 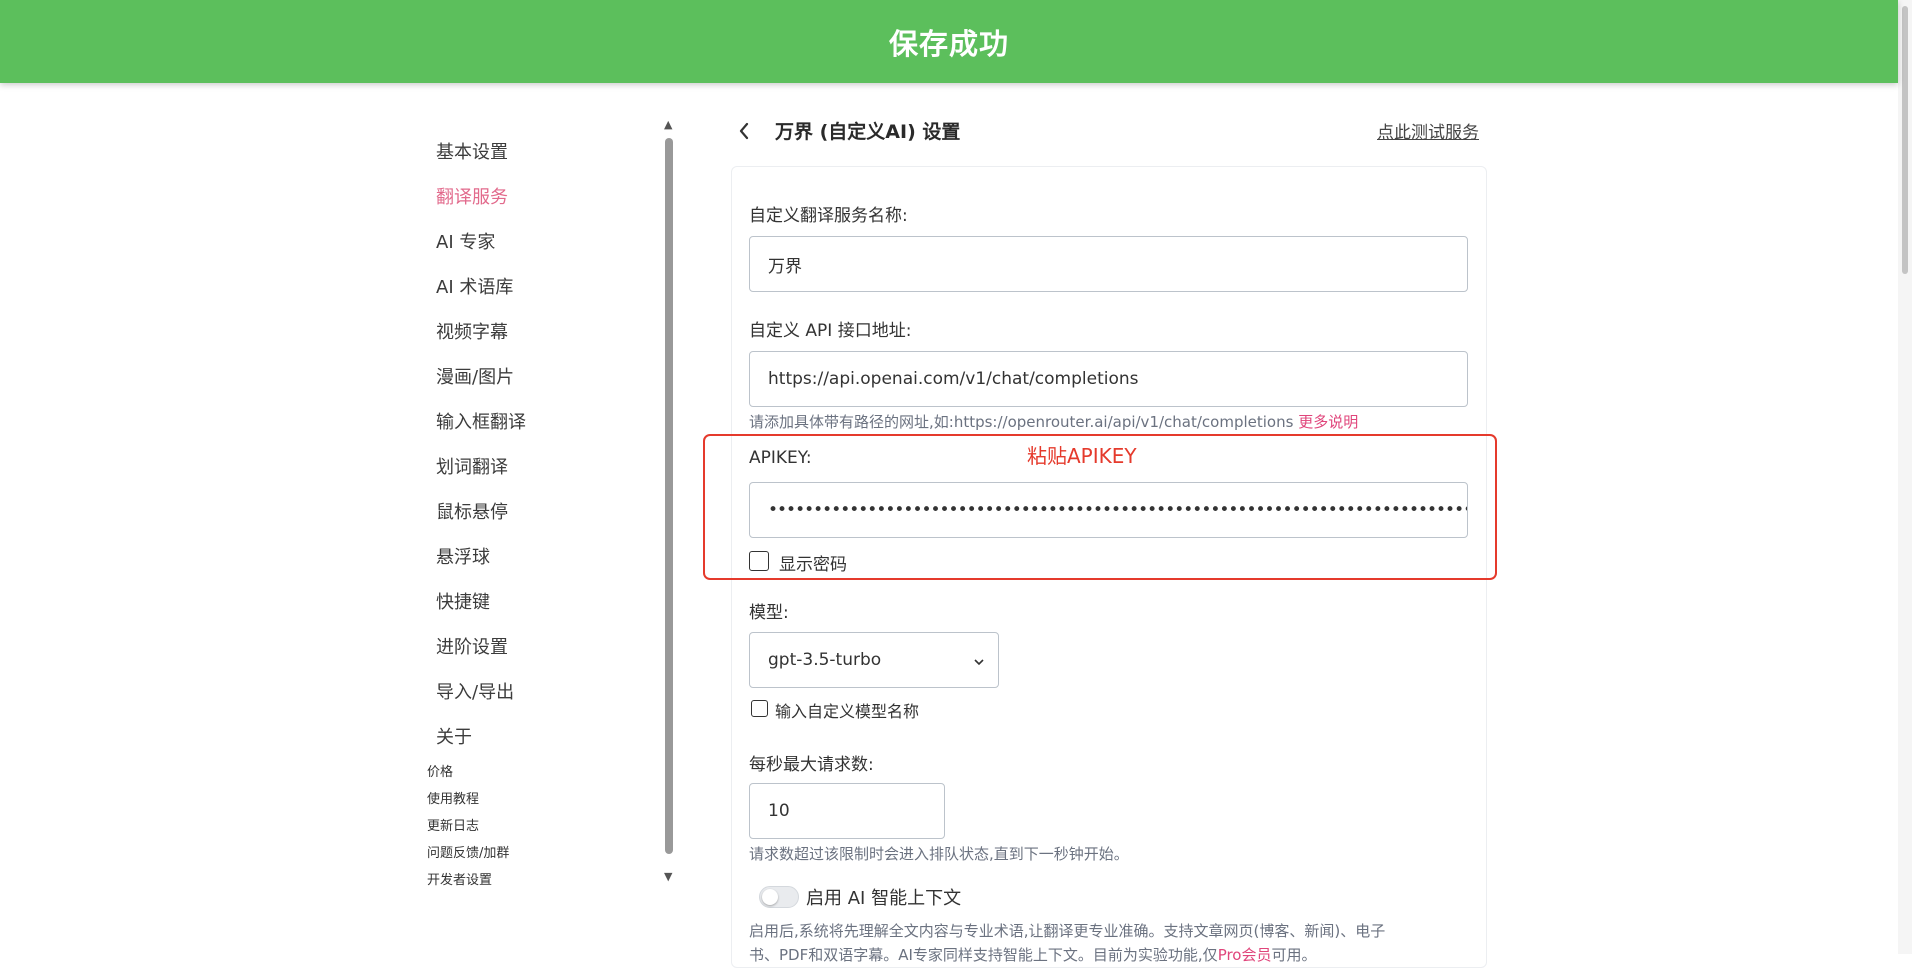 I want to click on model-label: 模型:, so click(x=769, y=613).